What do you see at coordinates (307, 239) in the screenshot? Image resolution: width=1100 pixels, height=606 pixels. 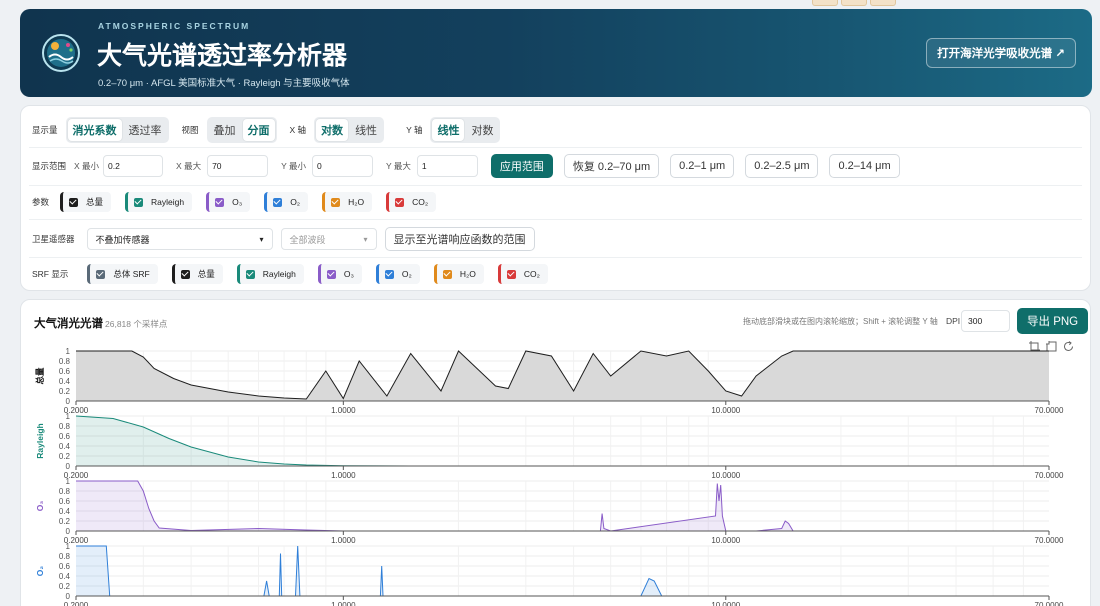 I see `band-select-value: 全部波段` at bounding box center [307, 239].